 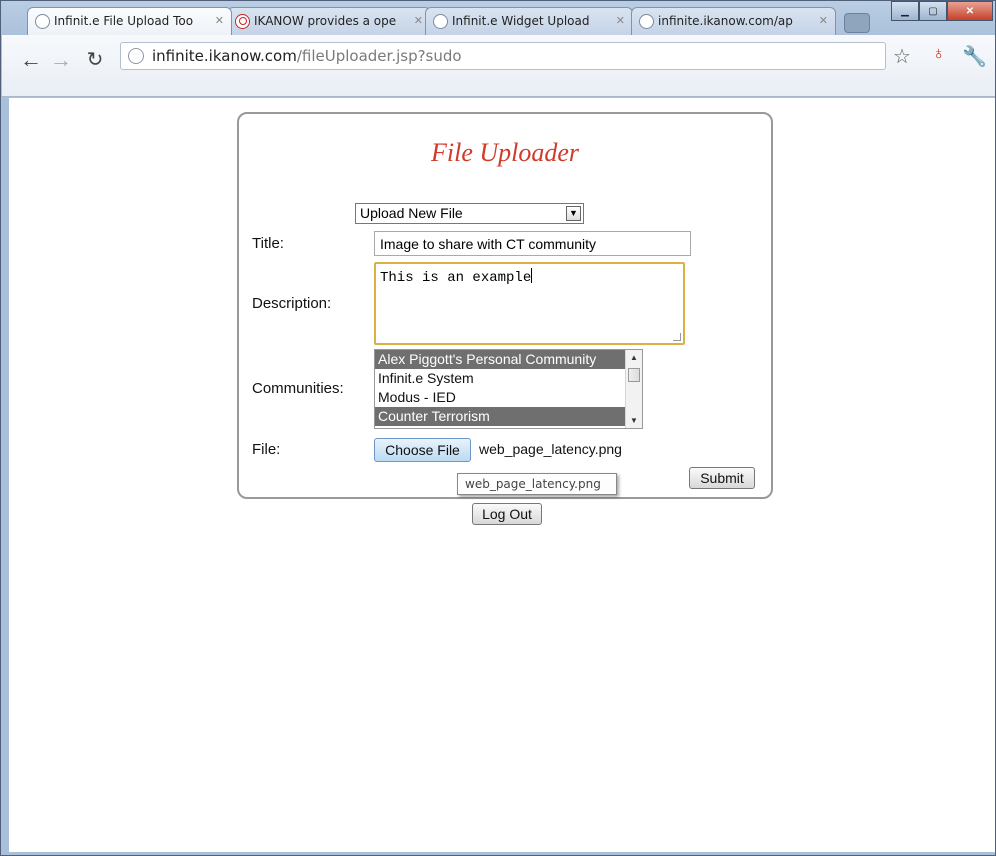 I want to click on tab-label: Infinit.e Widget Upload, so click(x=521, y=21).